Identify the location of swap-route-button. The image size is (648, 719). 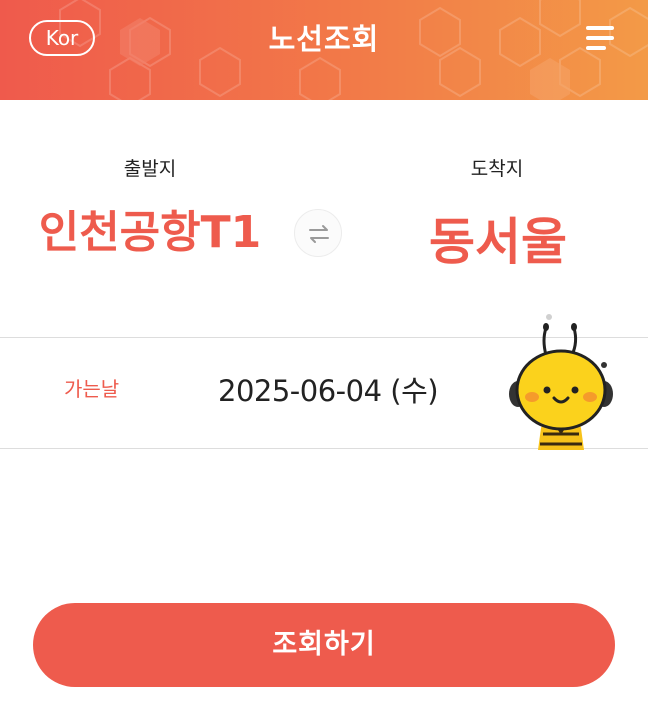
(318, 233).